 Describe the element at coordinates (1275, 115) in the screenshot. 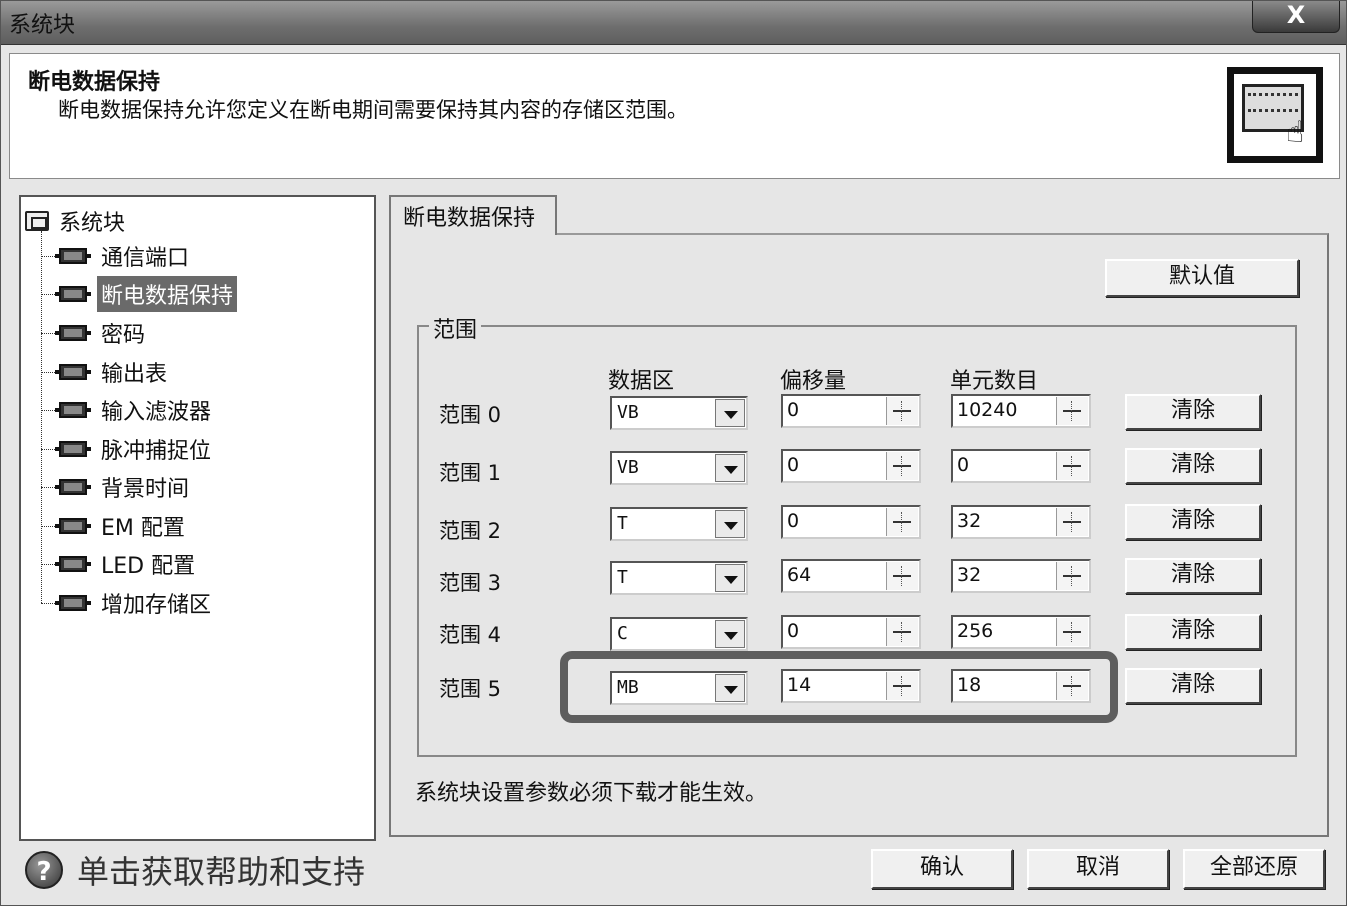

I see `system-block-icon: ☝` at that location.